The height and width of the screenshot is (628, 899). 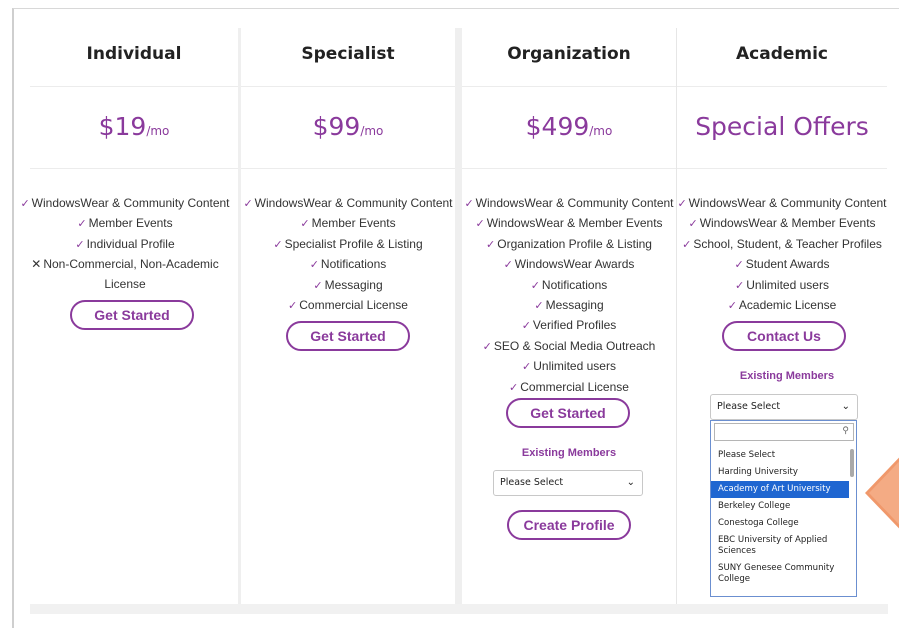 What do you see at coordinates (353, 223) in the screenshot?
I see `feature-text: Member Events` at bounding box center [353, 223].